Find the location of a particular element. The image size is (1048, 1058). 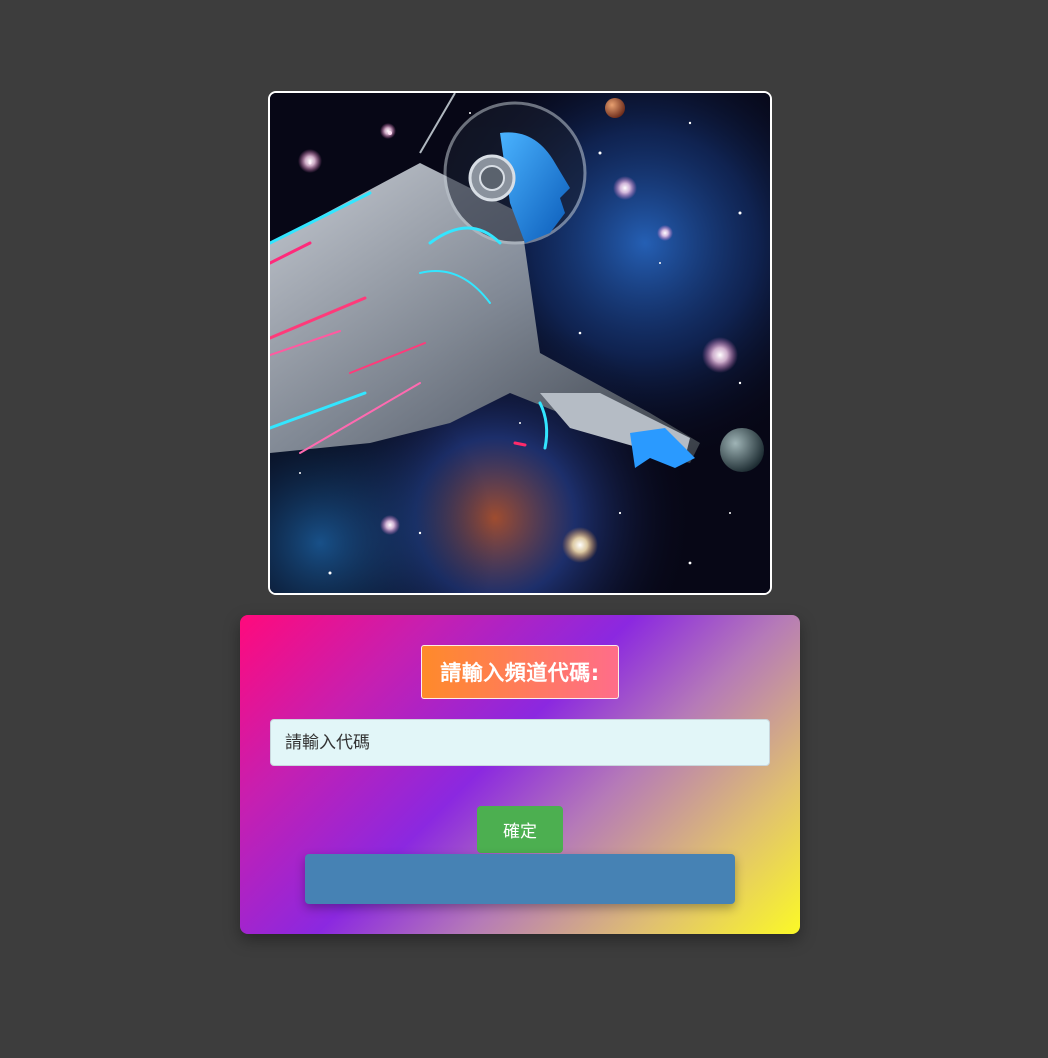

form-title-box: 請輸入頻道代碼: is located at coordinates (520, 672).